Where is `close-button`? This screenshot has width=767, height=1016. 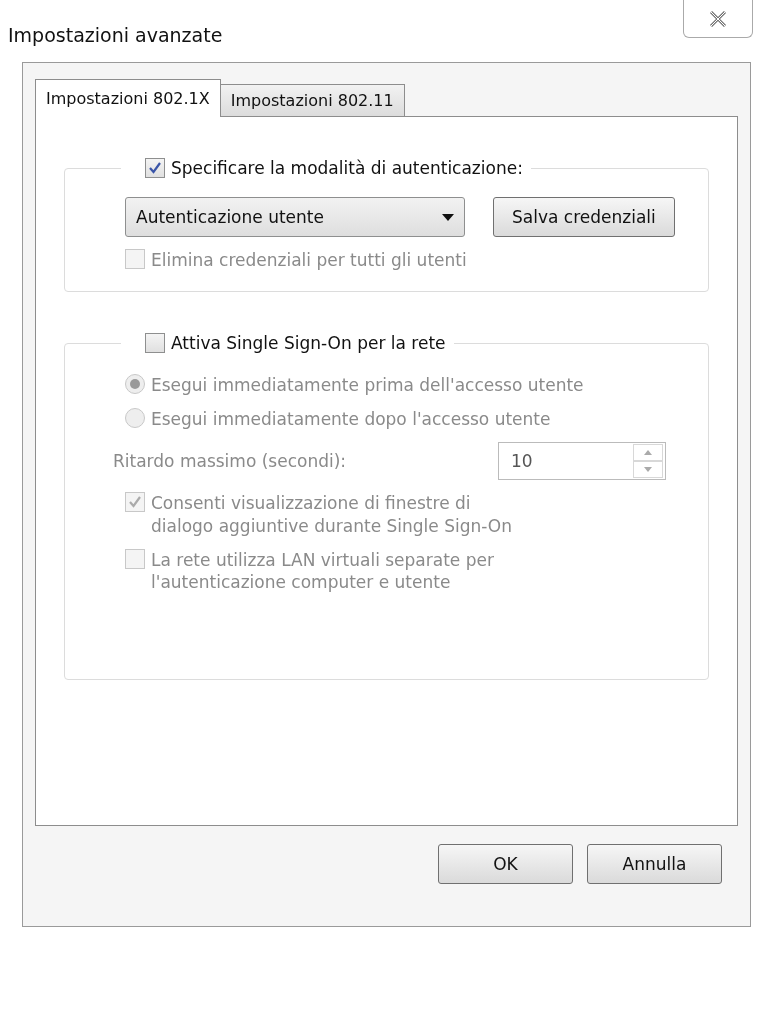 close-button is located at coordinates (718, 19).